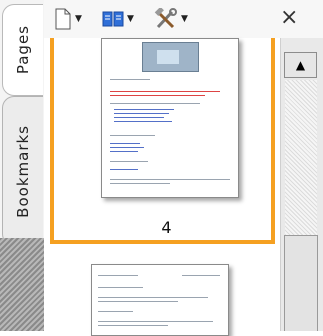 This screenshot has width=323, height=336. Describe the element at coordinates (301, 283) in the screenshot. I see `scroll-thumb` at that location.